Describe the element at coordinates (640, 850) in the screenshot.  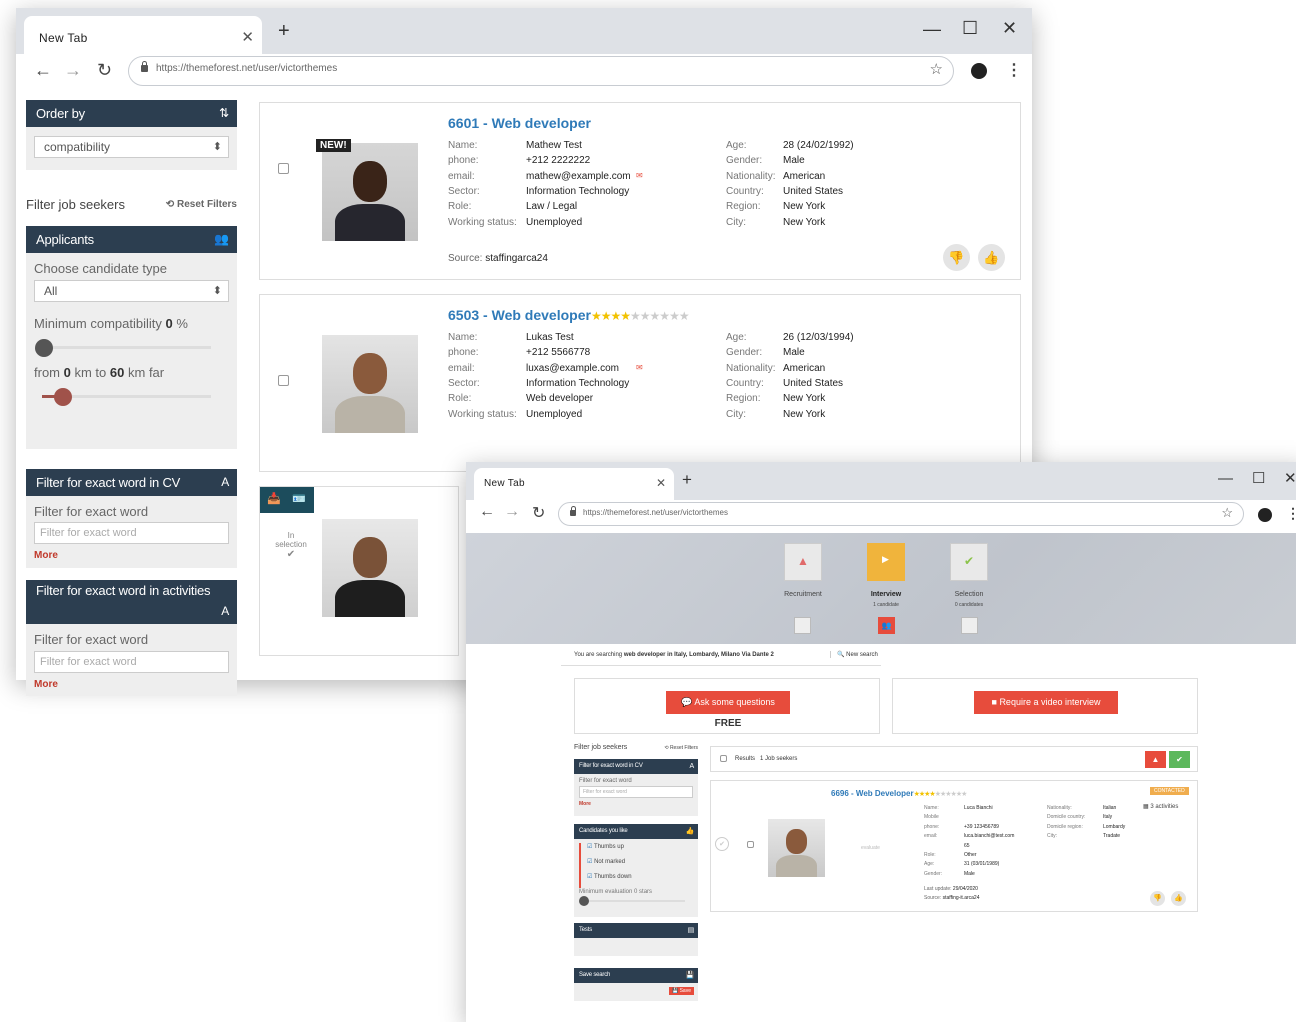
I see `likes-option: ☑ Thumbs up` at that location.